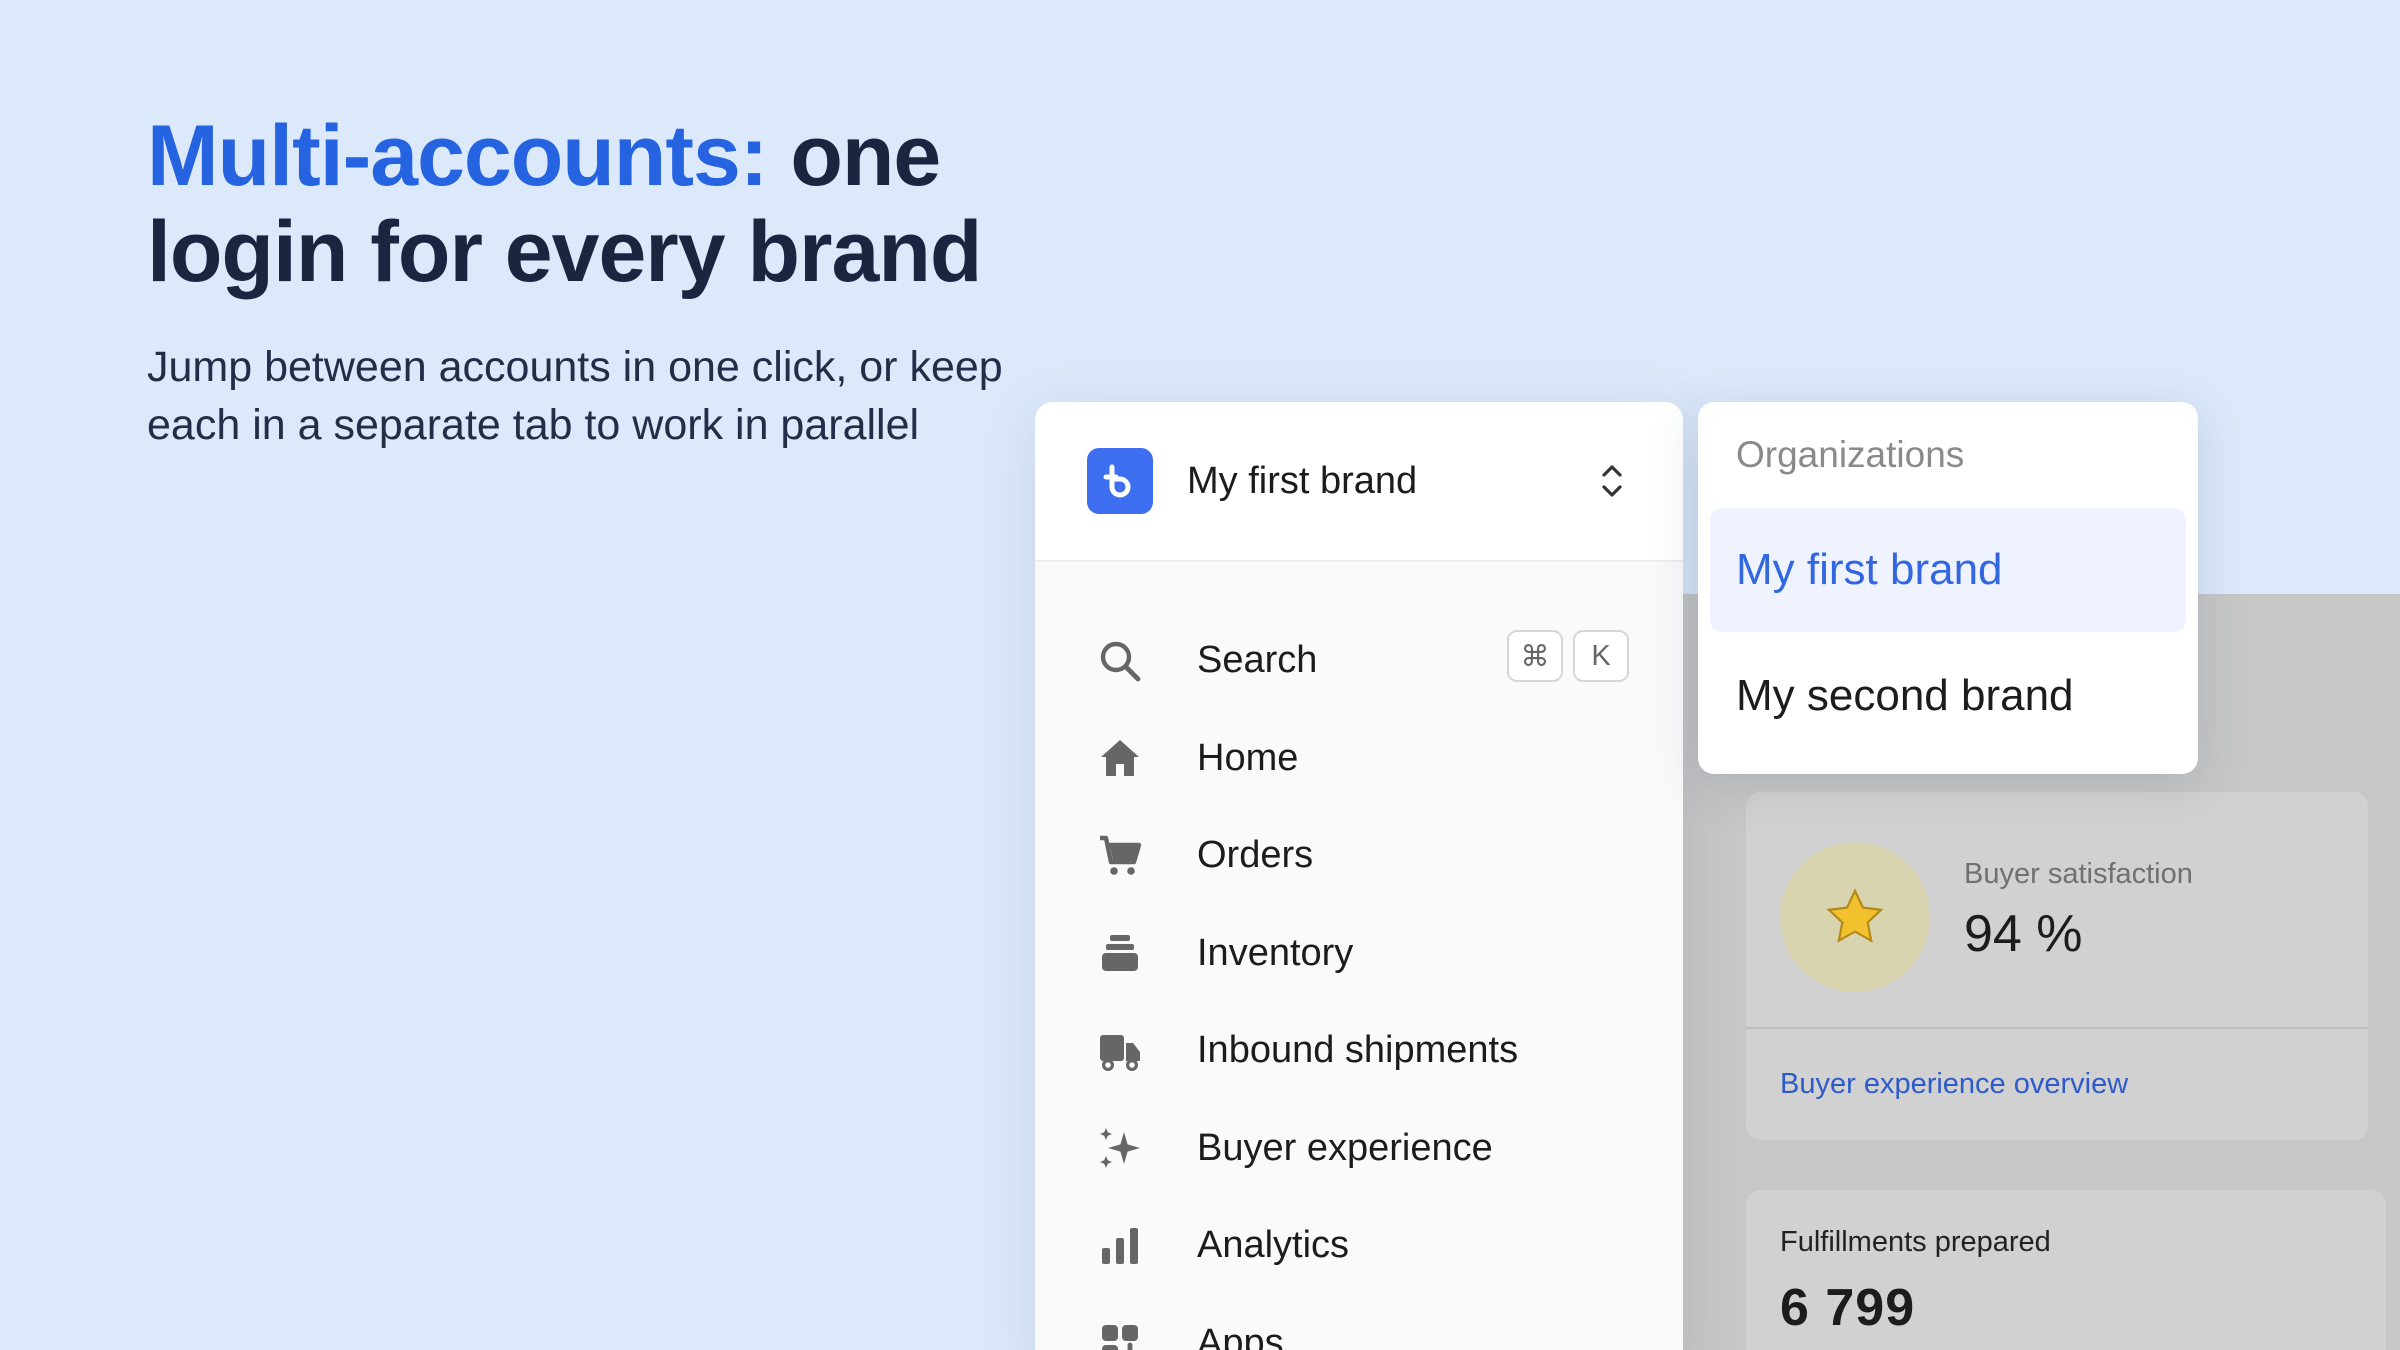  What do you see at coordinates (1302, 480) in the screenshot?
I see `current-brand-name: My first brand` at bounding box center [1302, 480].